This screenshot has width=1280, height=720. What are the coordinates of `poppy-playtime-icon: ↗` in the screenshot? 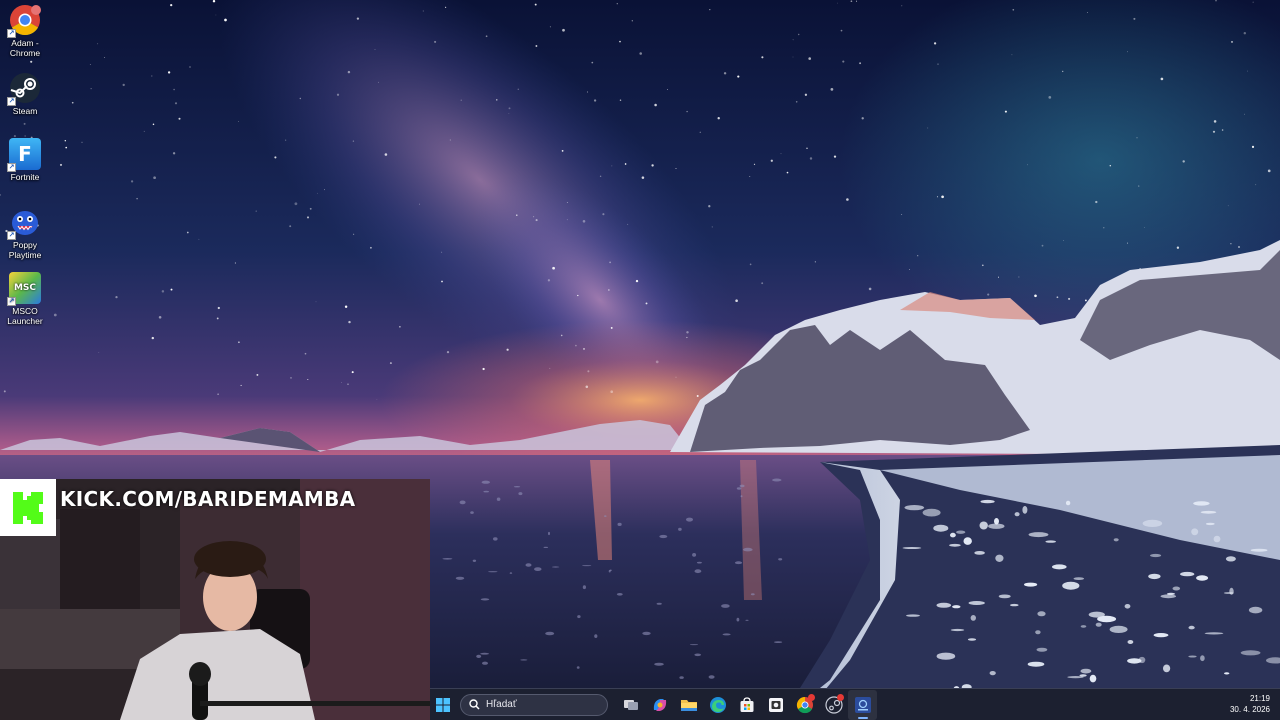 It's located at (24, 223).